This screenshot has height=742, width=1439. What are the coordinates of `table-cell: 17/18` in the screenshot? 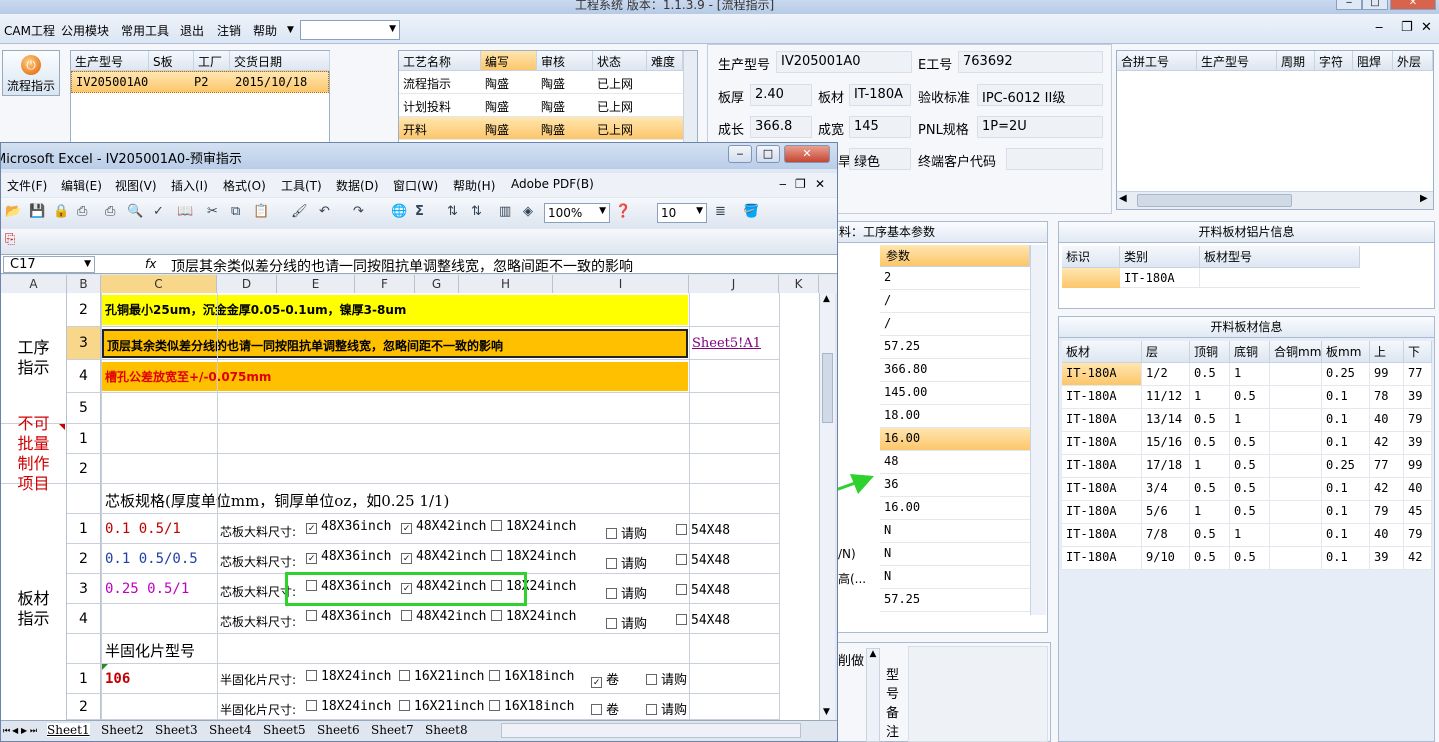 It's located at (1166, 466).